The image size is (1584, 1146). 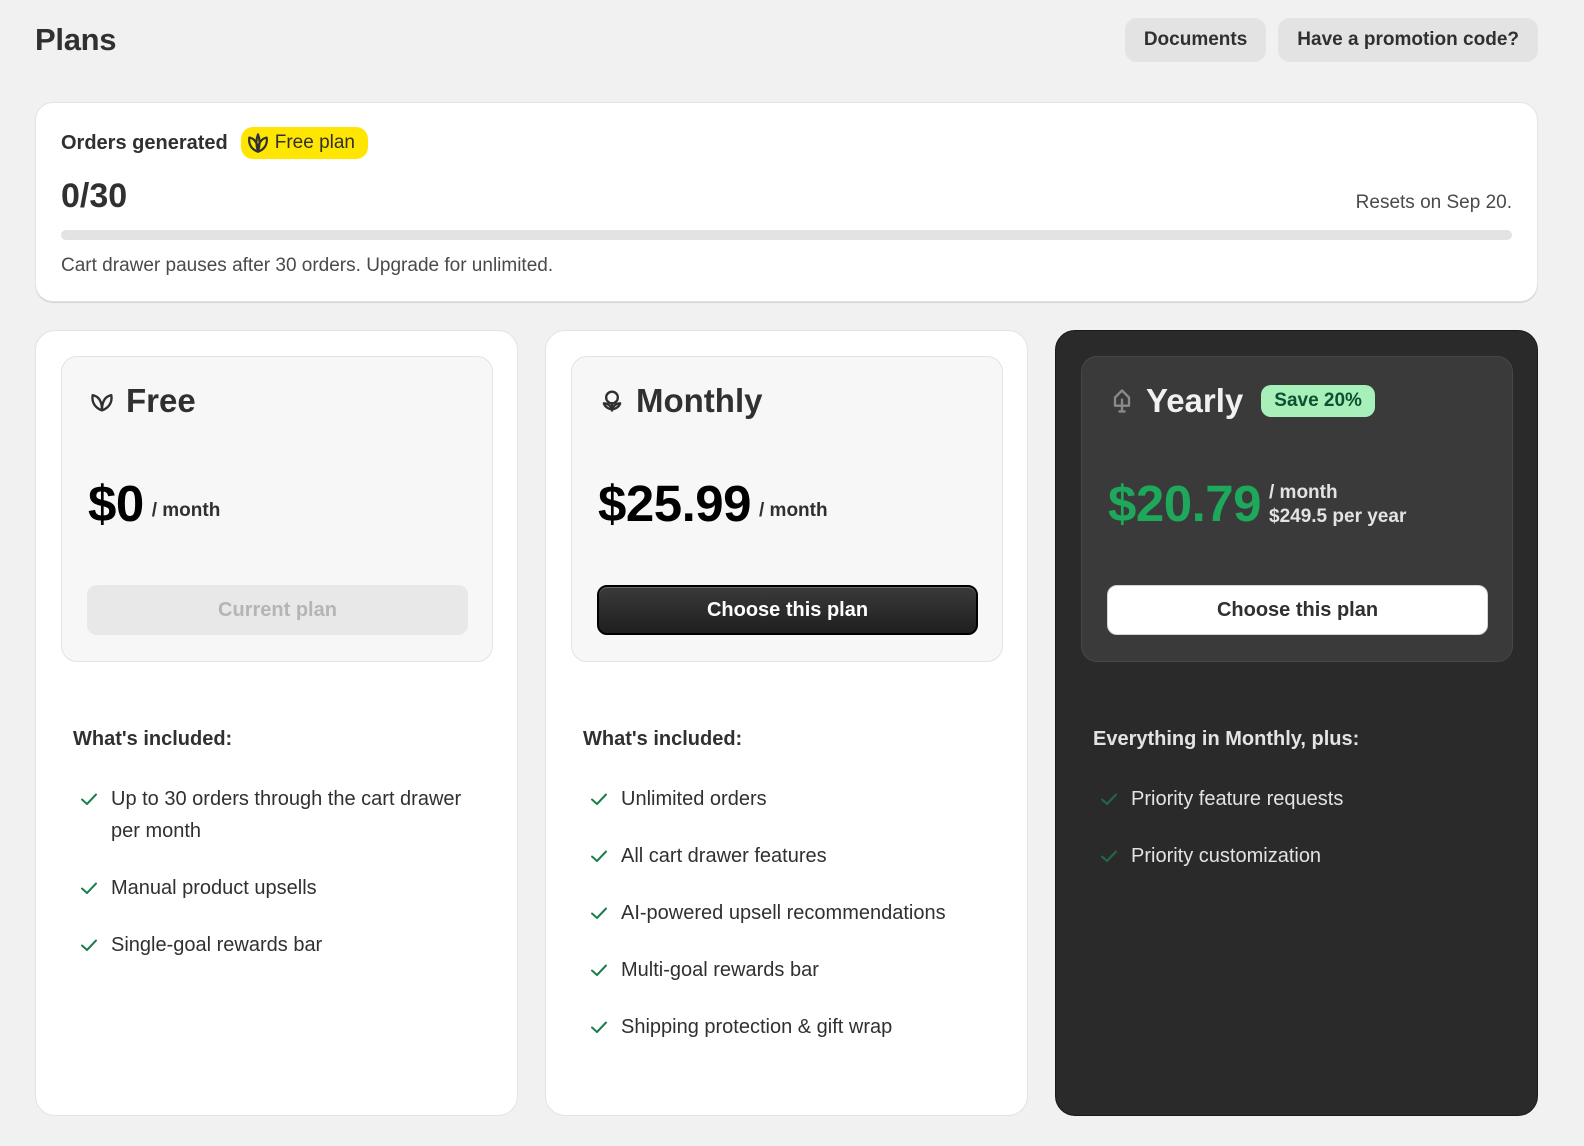 I want to click on header-actions: Documents Have a promotion code?, so click(x=1331, y=40).